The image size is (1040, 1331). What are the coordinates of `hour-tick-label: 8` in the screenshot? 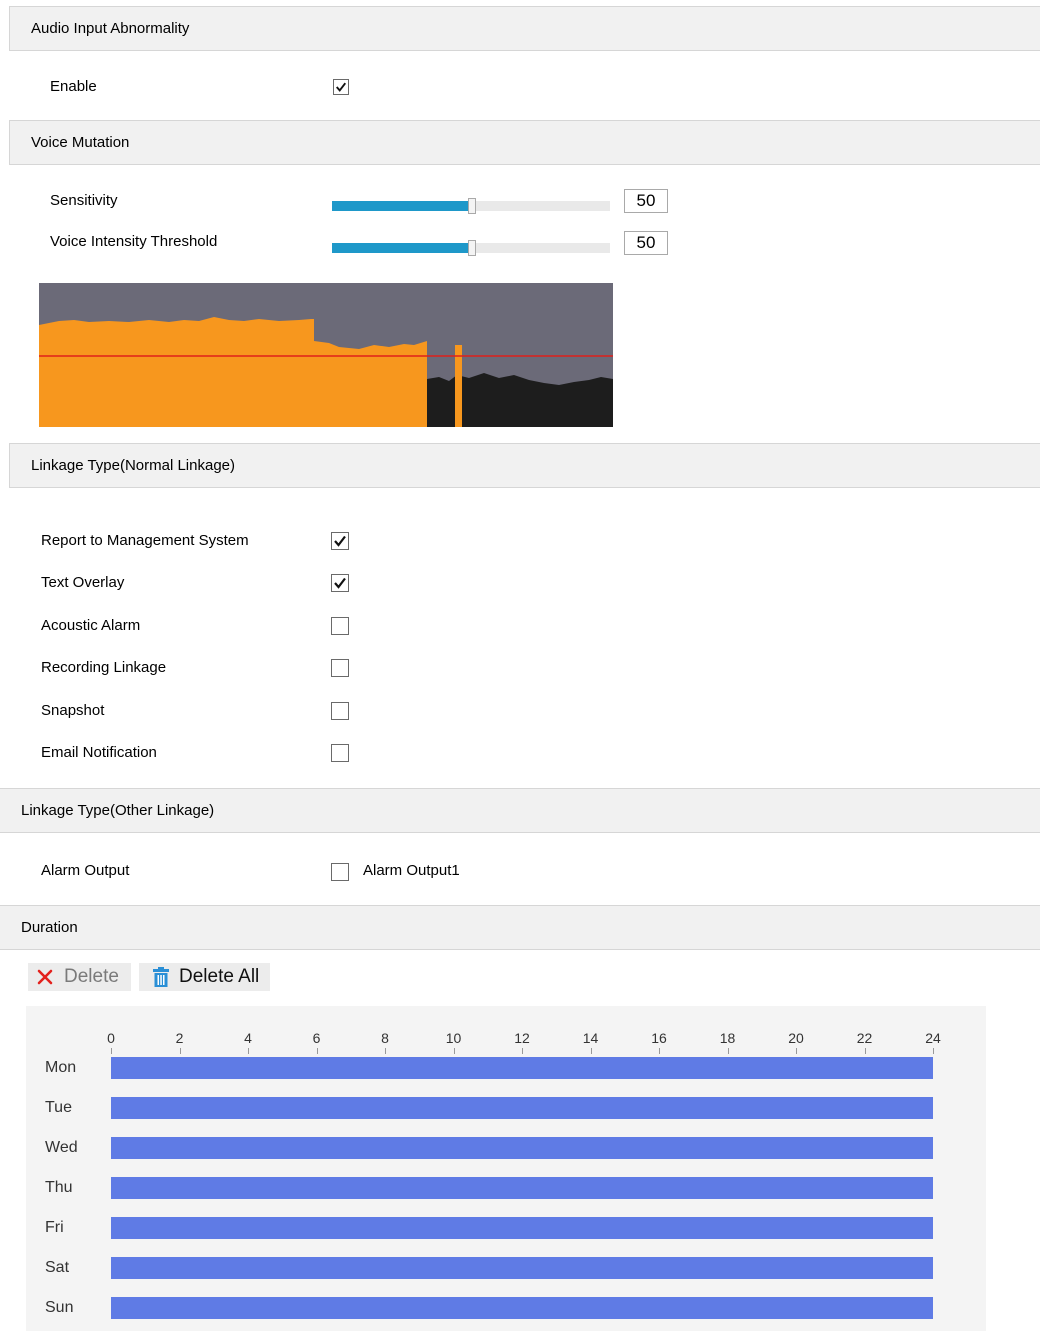 It's located at (385, 1038).